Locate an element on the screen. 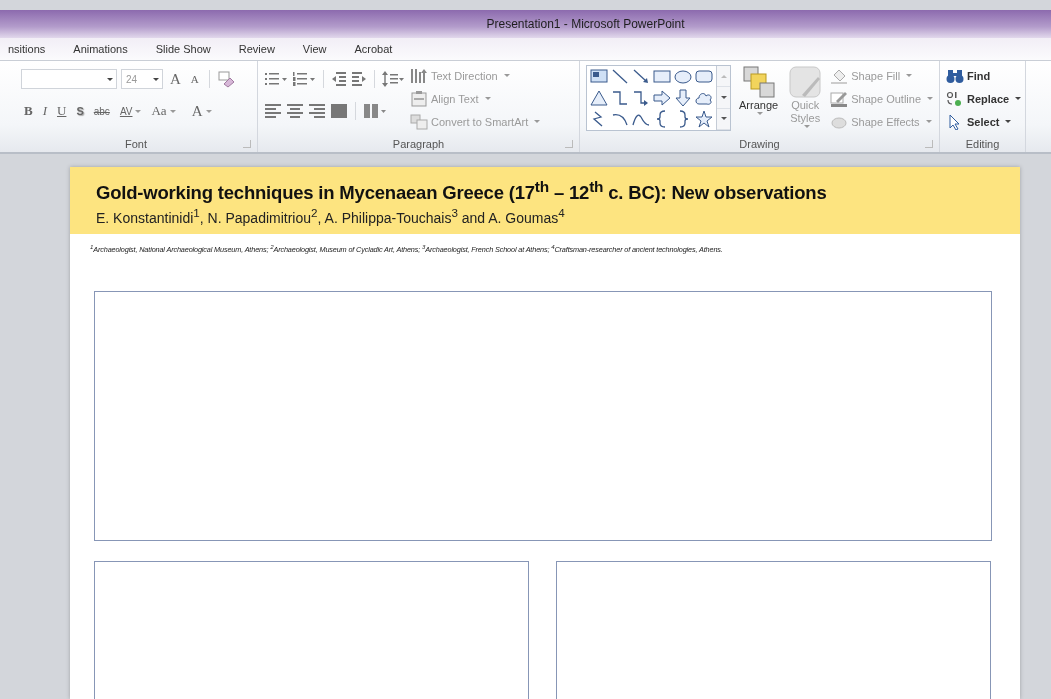 The image size is (1051, 699). decrease-indent-icon is located at coordinates (339, 79).